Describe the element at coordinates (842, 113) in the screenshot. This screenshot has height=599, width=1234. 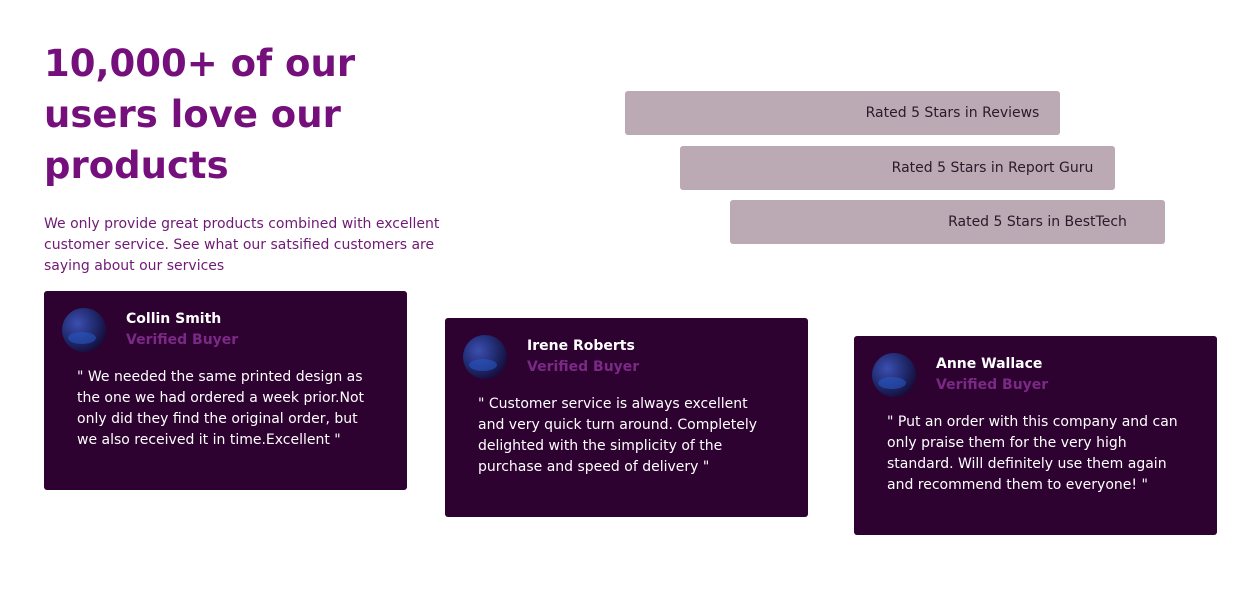
I see `rating-bar-reviews: Rated 5 Stars in Reviews` at that location.